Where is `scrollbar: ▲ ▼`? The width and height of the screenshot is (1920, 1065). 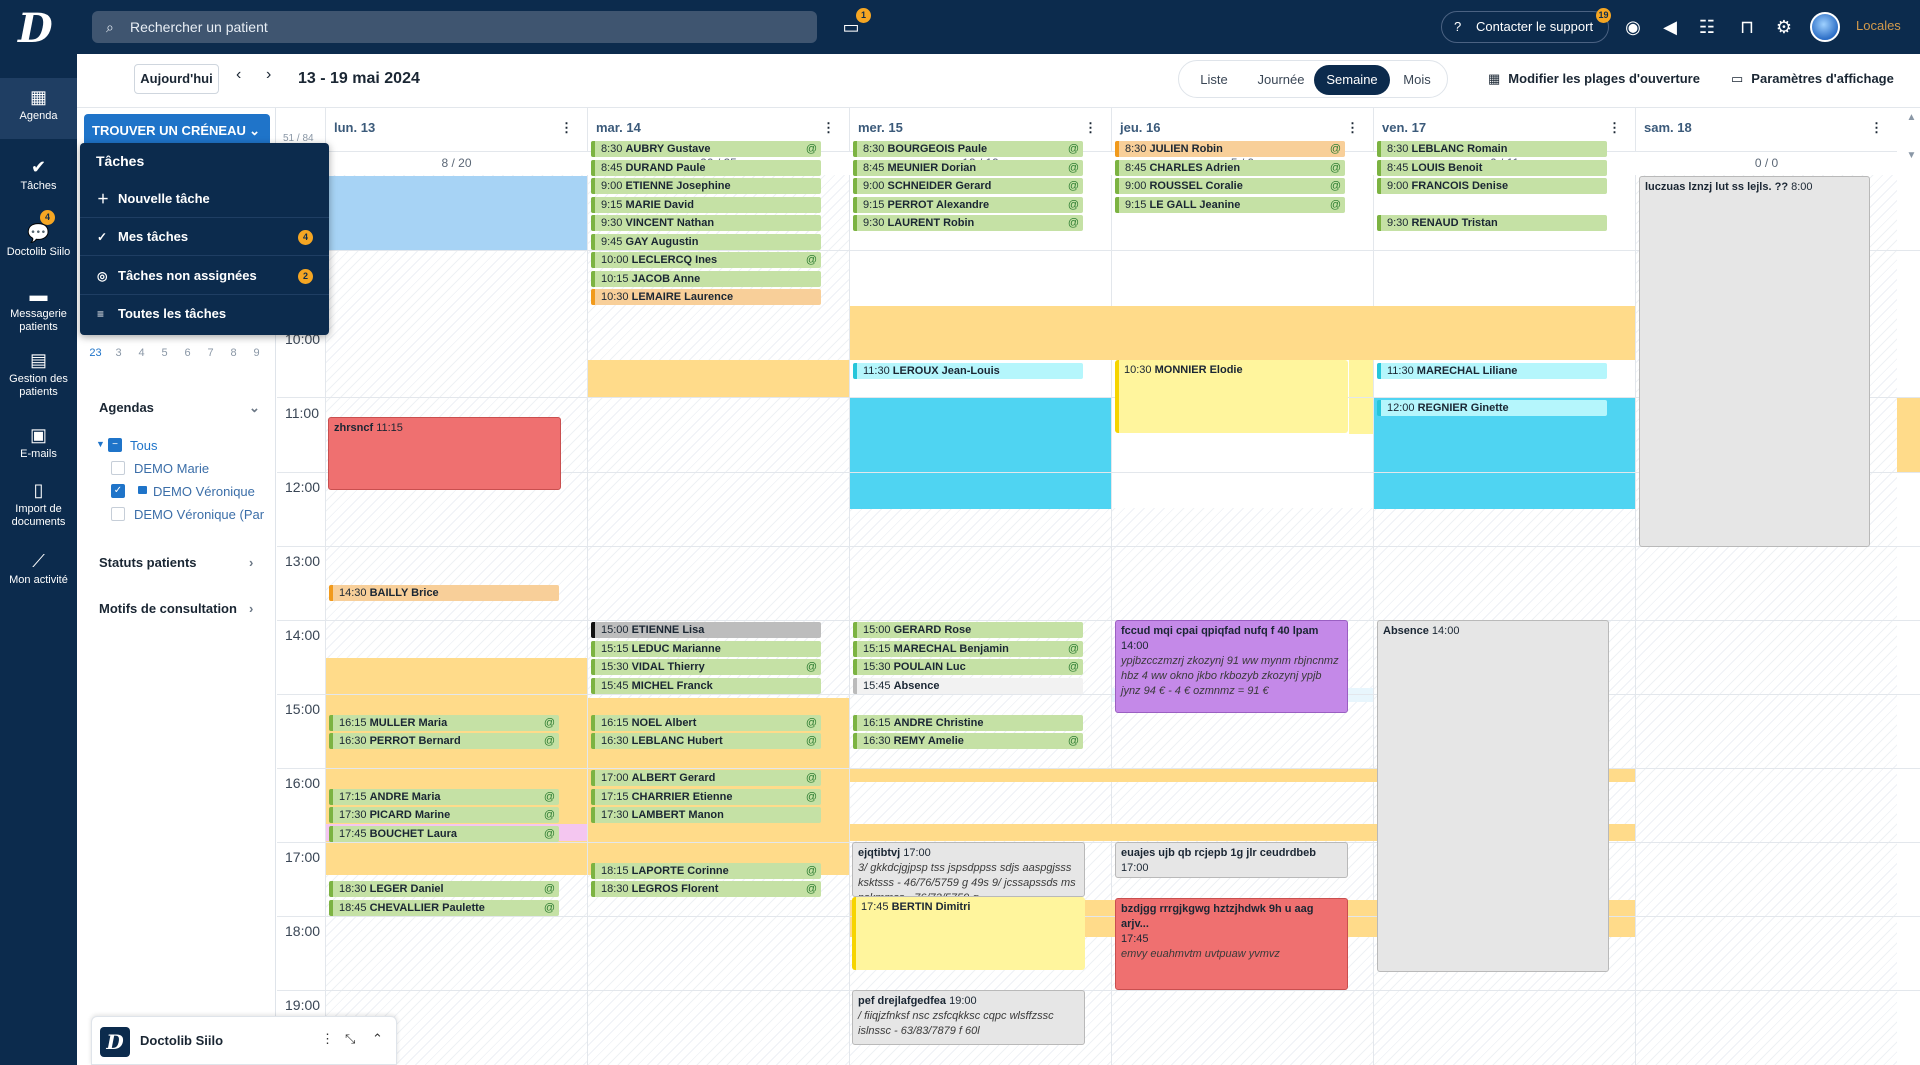 scrollbar: ▲ ▼ is located at coordinates (1911, 586).